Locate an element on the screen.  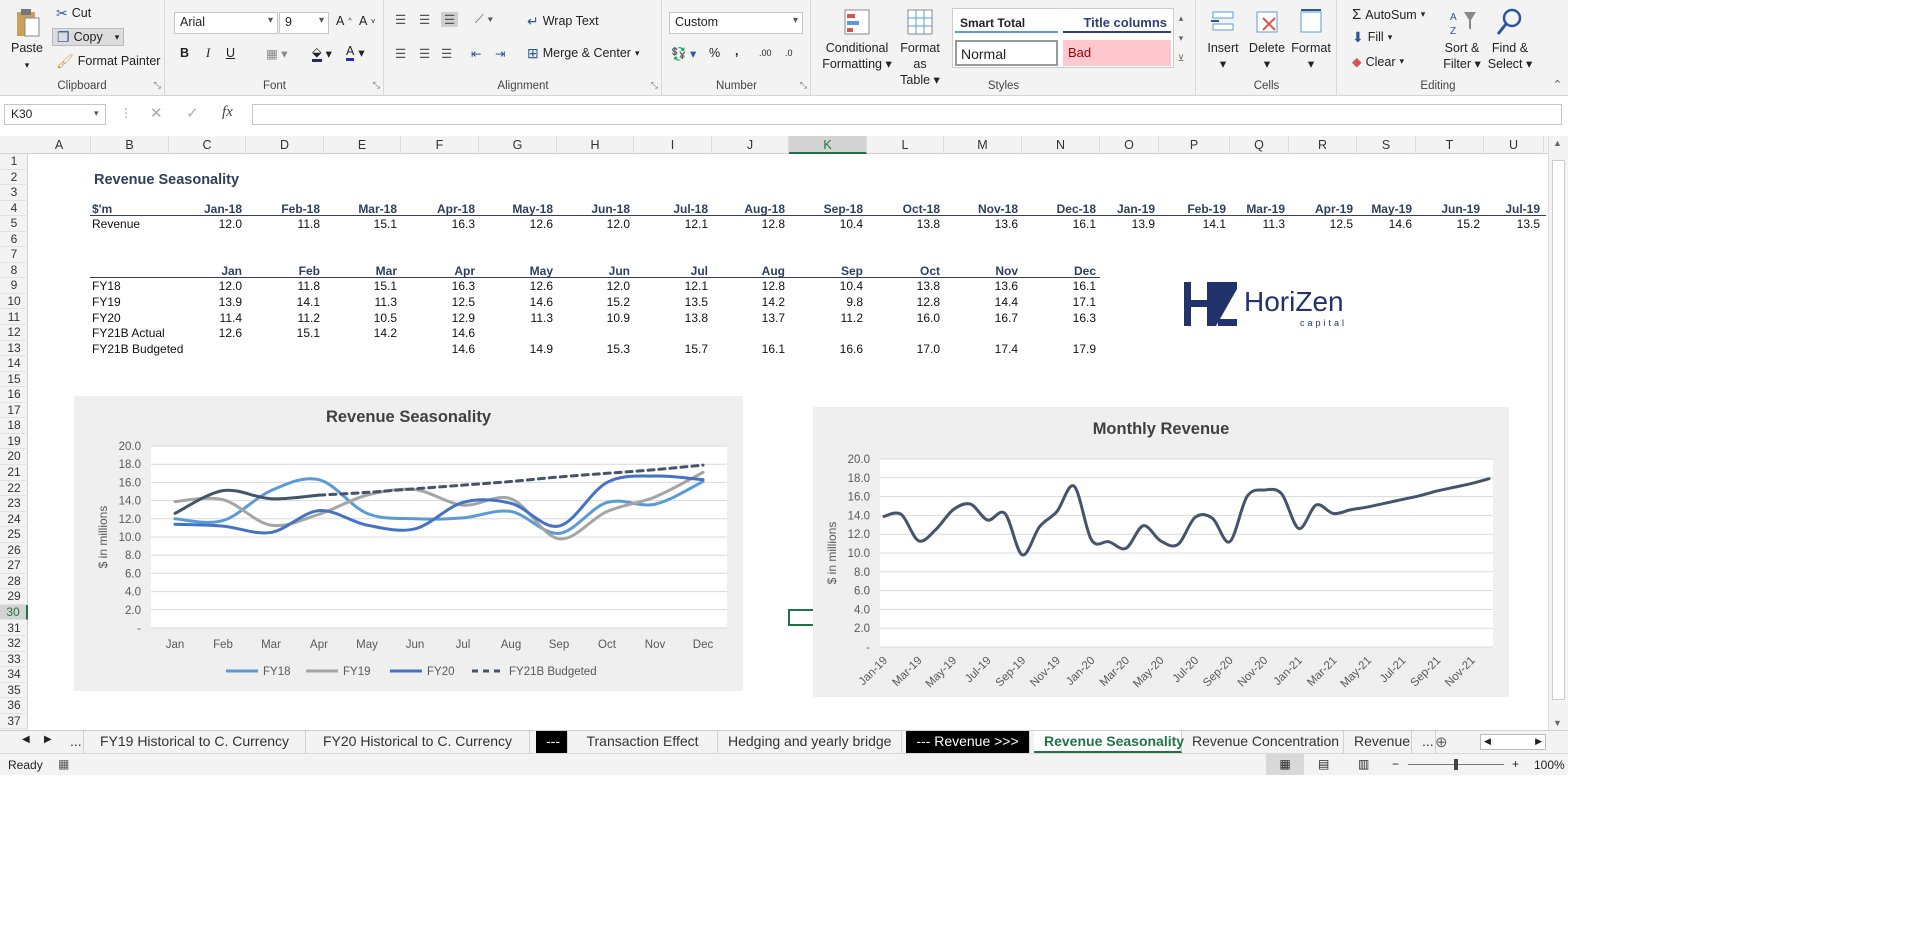
column-header: D is located at coordinates (285, 145).